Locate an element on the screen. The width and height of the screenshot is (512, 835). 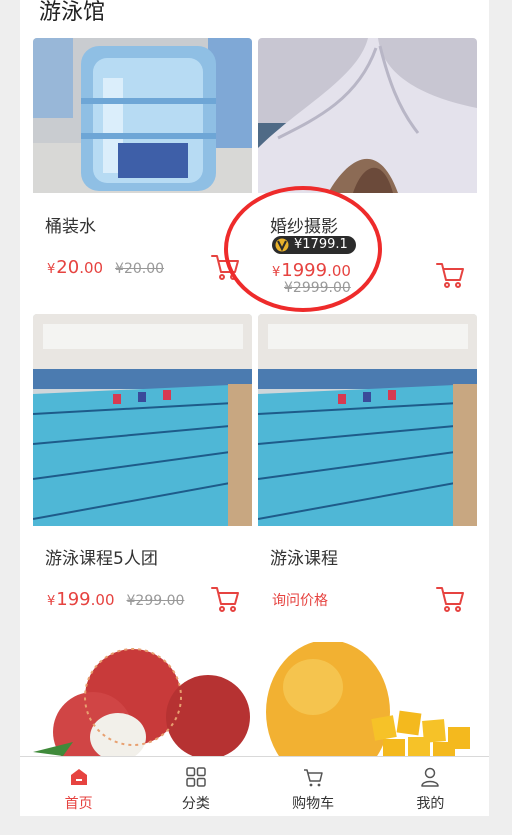
product-name: 游泳课程5人团 is located at coordinates (101, 559).